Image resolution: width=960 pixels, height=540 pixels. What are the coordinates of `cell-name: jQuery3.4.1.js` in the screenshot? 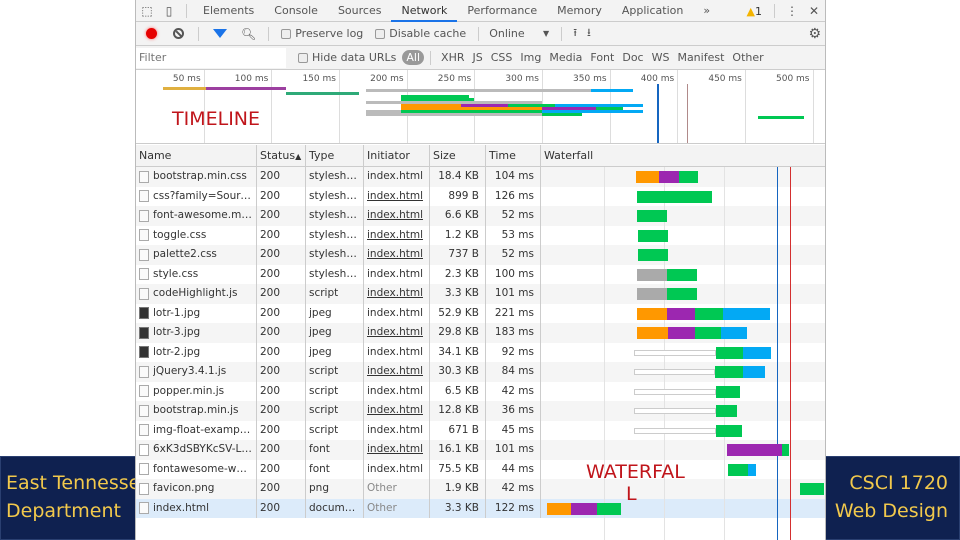 It's located at (196, 372).